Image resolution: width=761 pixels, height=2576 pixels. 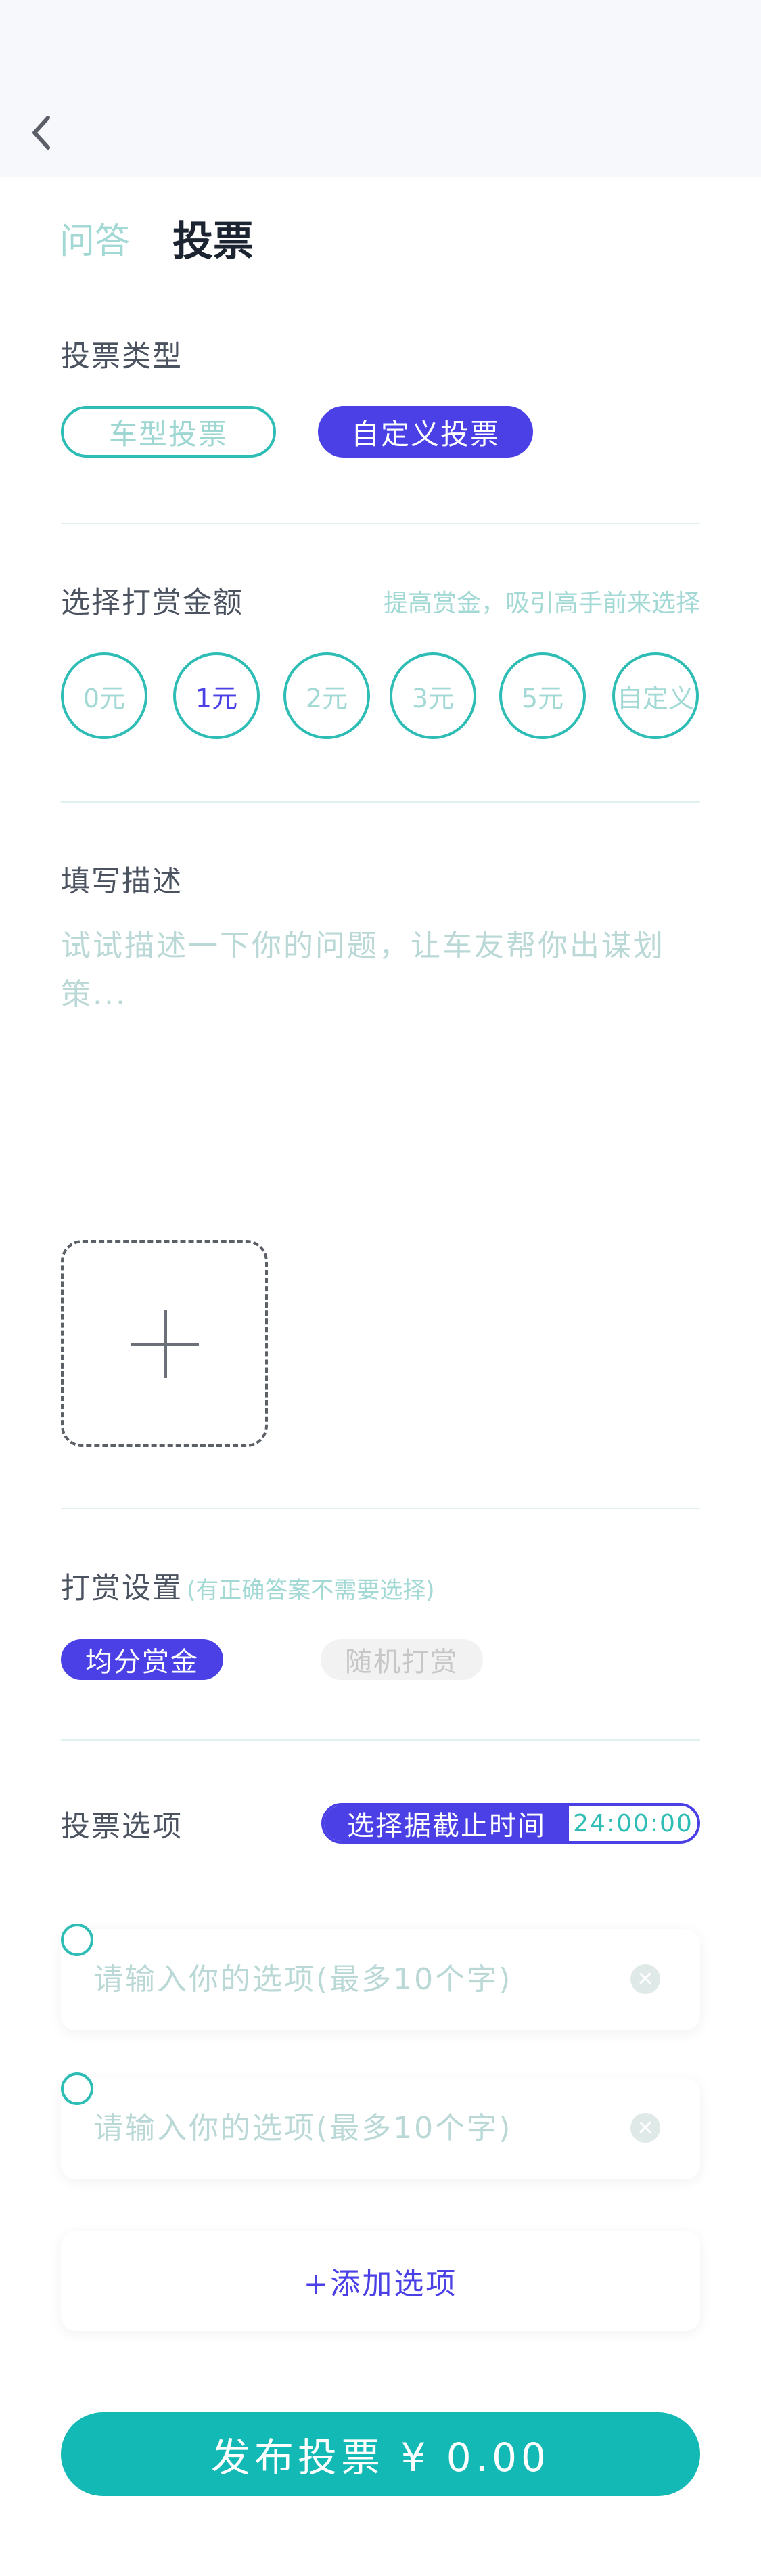 I want to click on reward-amount-title: 选择打赏金额, so click(x=152, y=603).